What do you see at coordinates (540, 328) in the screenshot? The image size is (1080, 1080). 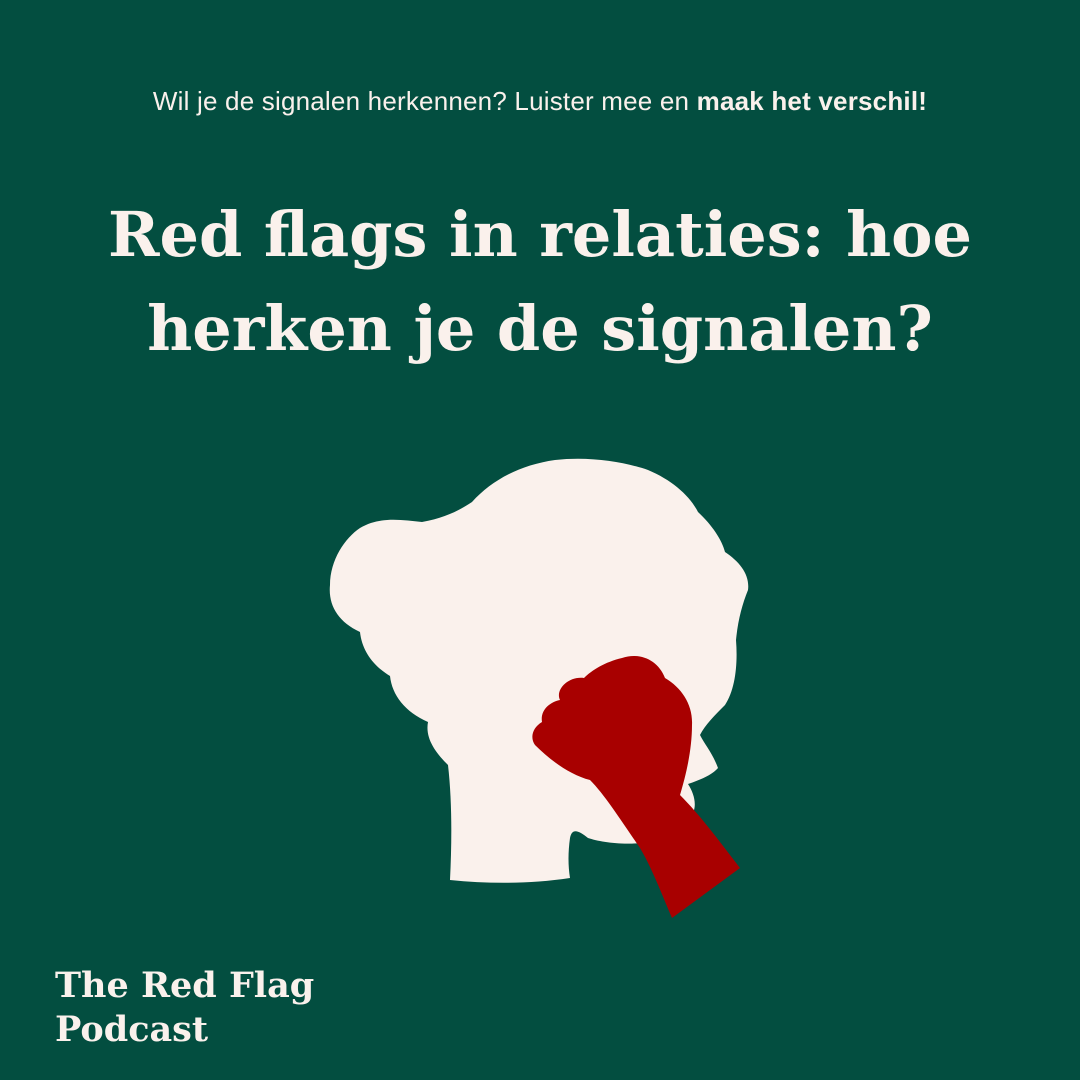 I see `page-title-line-2: herken je de signalen?` at bounding box center [540, 328].